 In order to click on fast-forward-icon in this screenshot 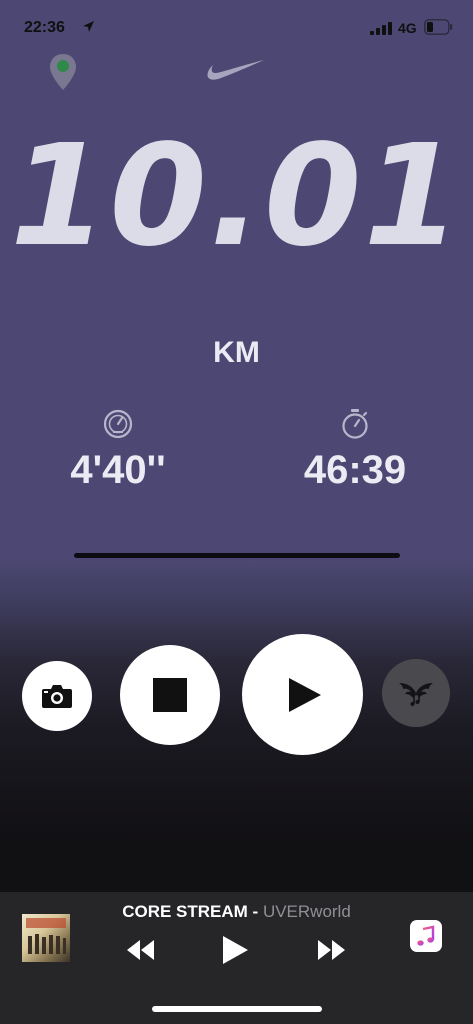, I will do `click(332, 950)`.